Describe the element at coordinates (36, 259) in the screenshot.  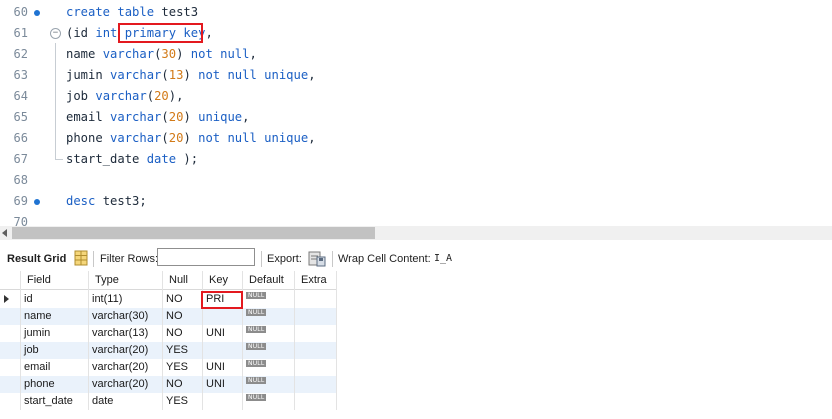
I see `result-grid-tab: Result Grid` at that location.